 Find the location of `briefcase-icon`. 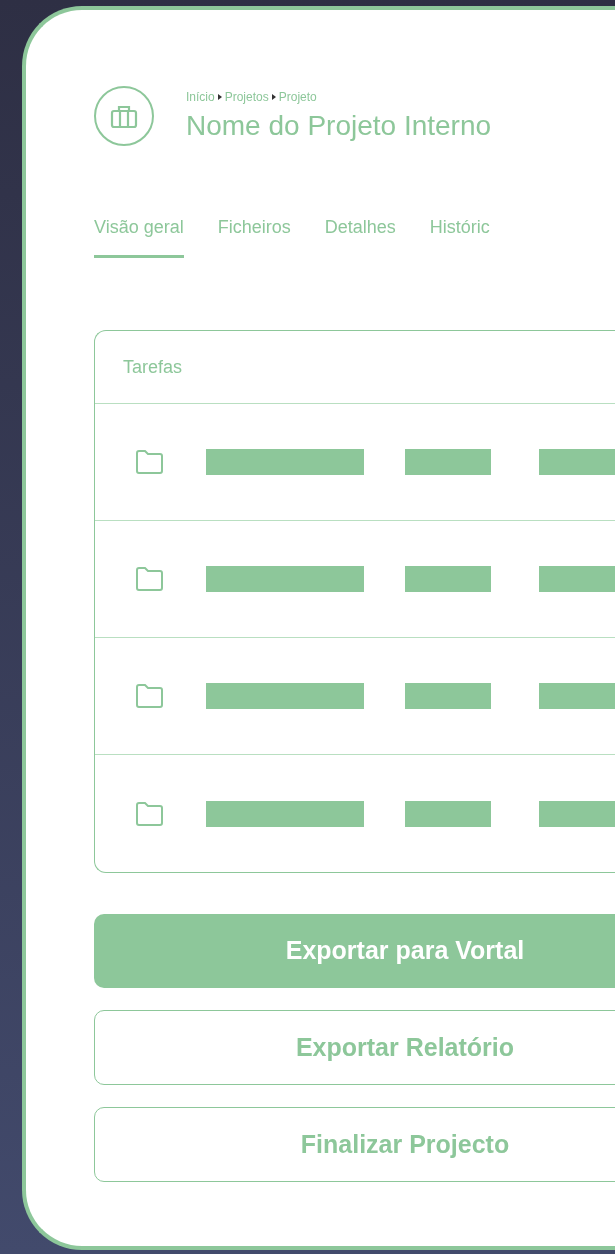

briefcase-icon is located at coordinates (124, 116).